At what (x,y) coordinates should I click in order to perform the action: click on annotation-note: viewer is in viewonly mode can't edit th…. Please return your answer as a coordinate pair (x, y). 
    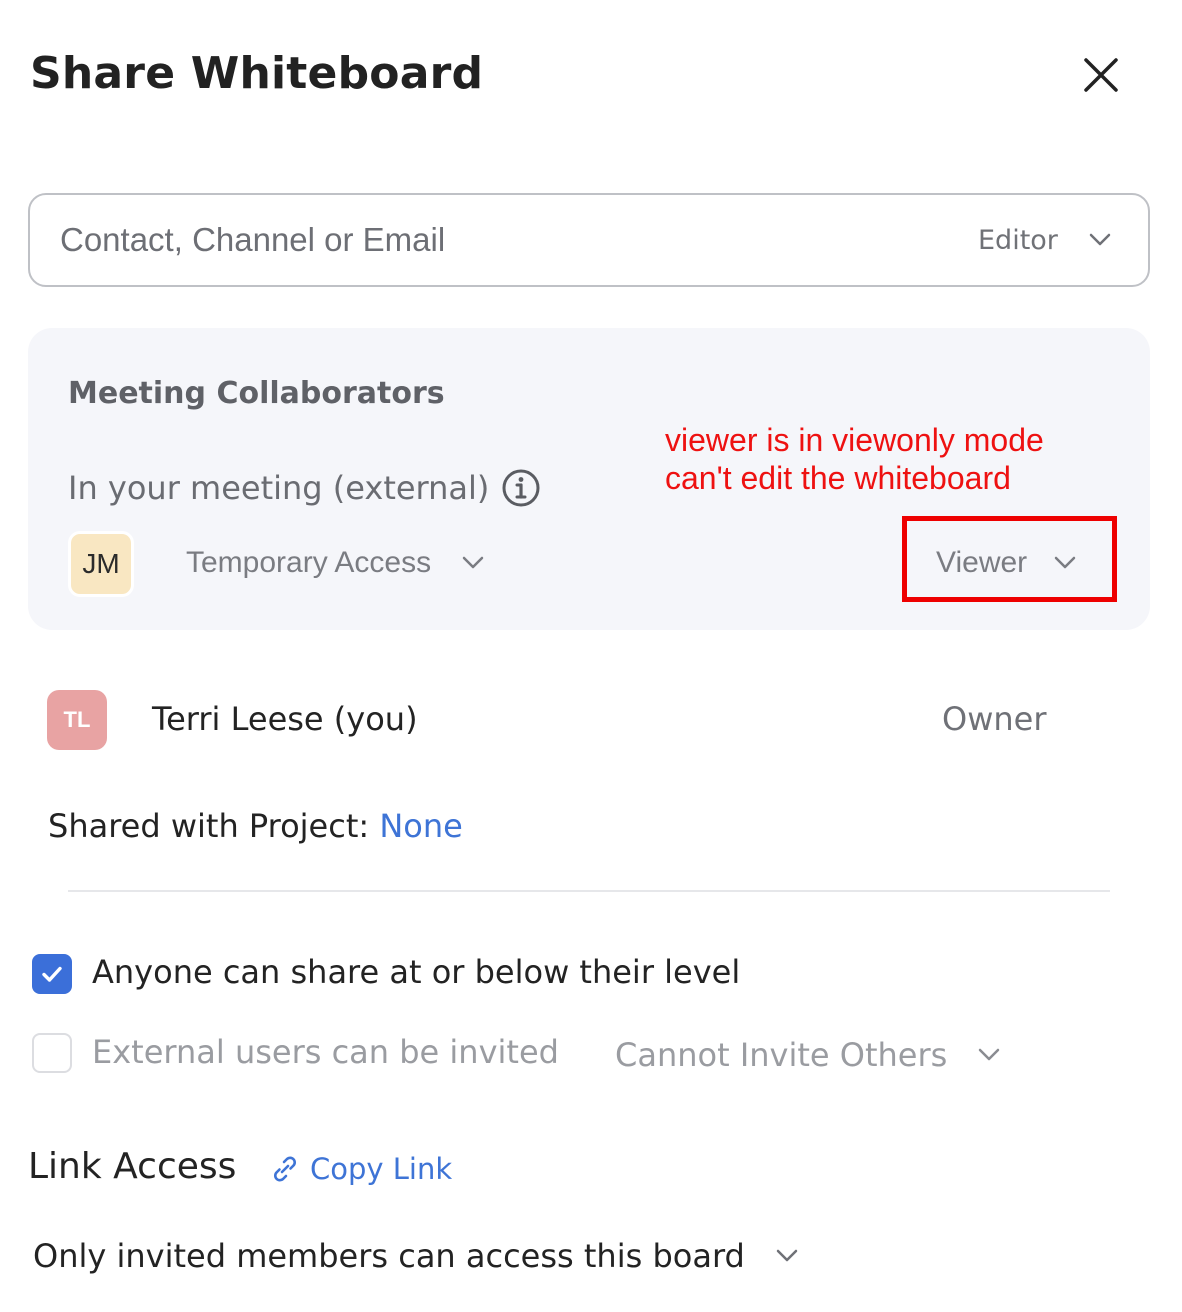
    Looking at the image, I should click on (854, 459).